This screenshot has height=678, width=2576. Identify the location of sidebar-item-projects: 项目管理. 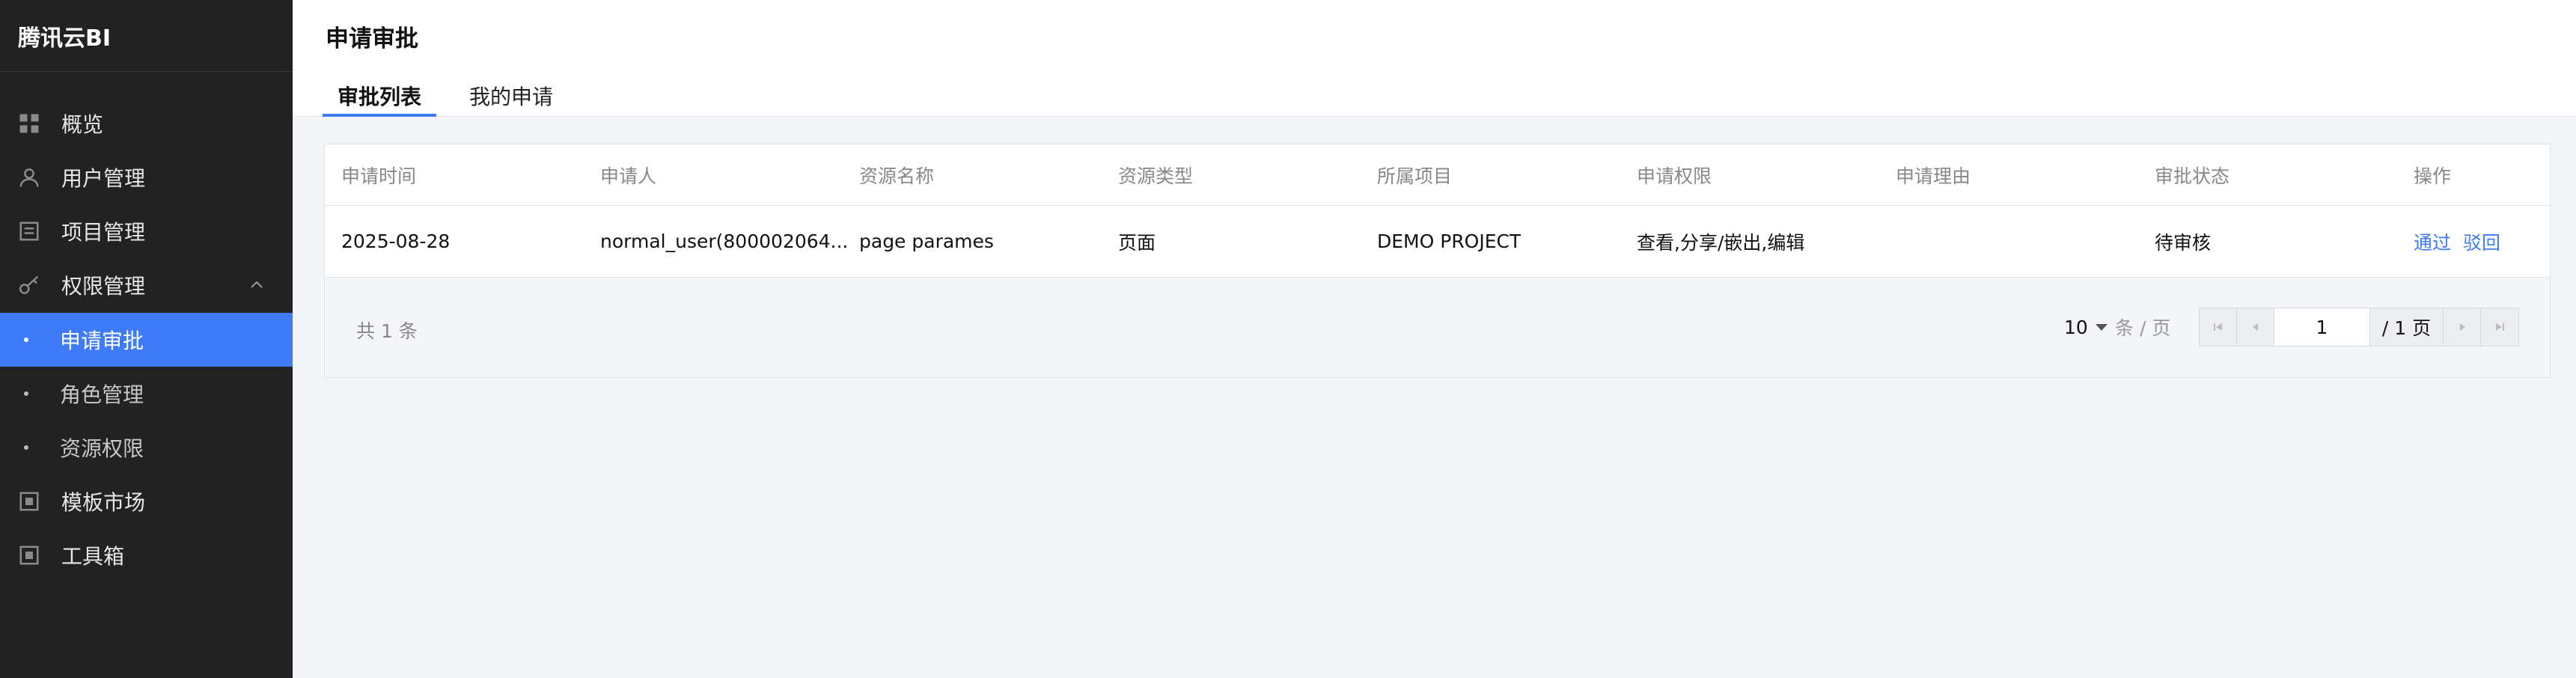
(146, 231).